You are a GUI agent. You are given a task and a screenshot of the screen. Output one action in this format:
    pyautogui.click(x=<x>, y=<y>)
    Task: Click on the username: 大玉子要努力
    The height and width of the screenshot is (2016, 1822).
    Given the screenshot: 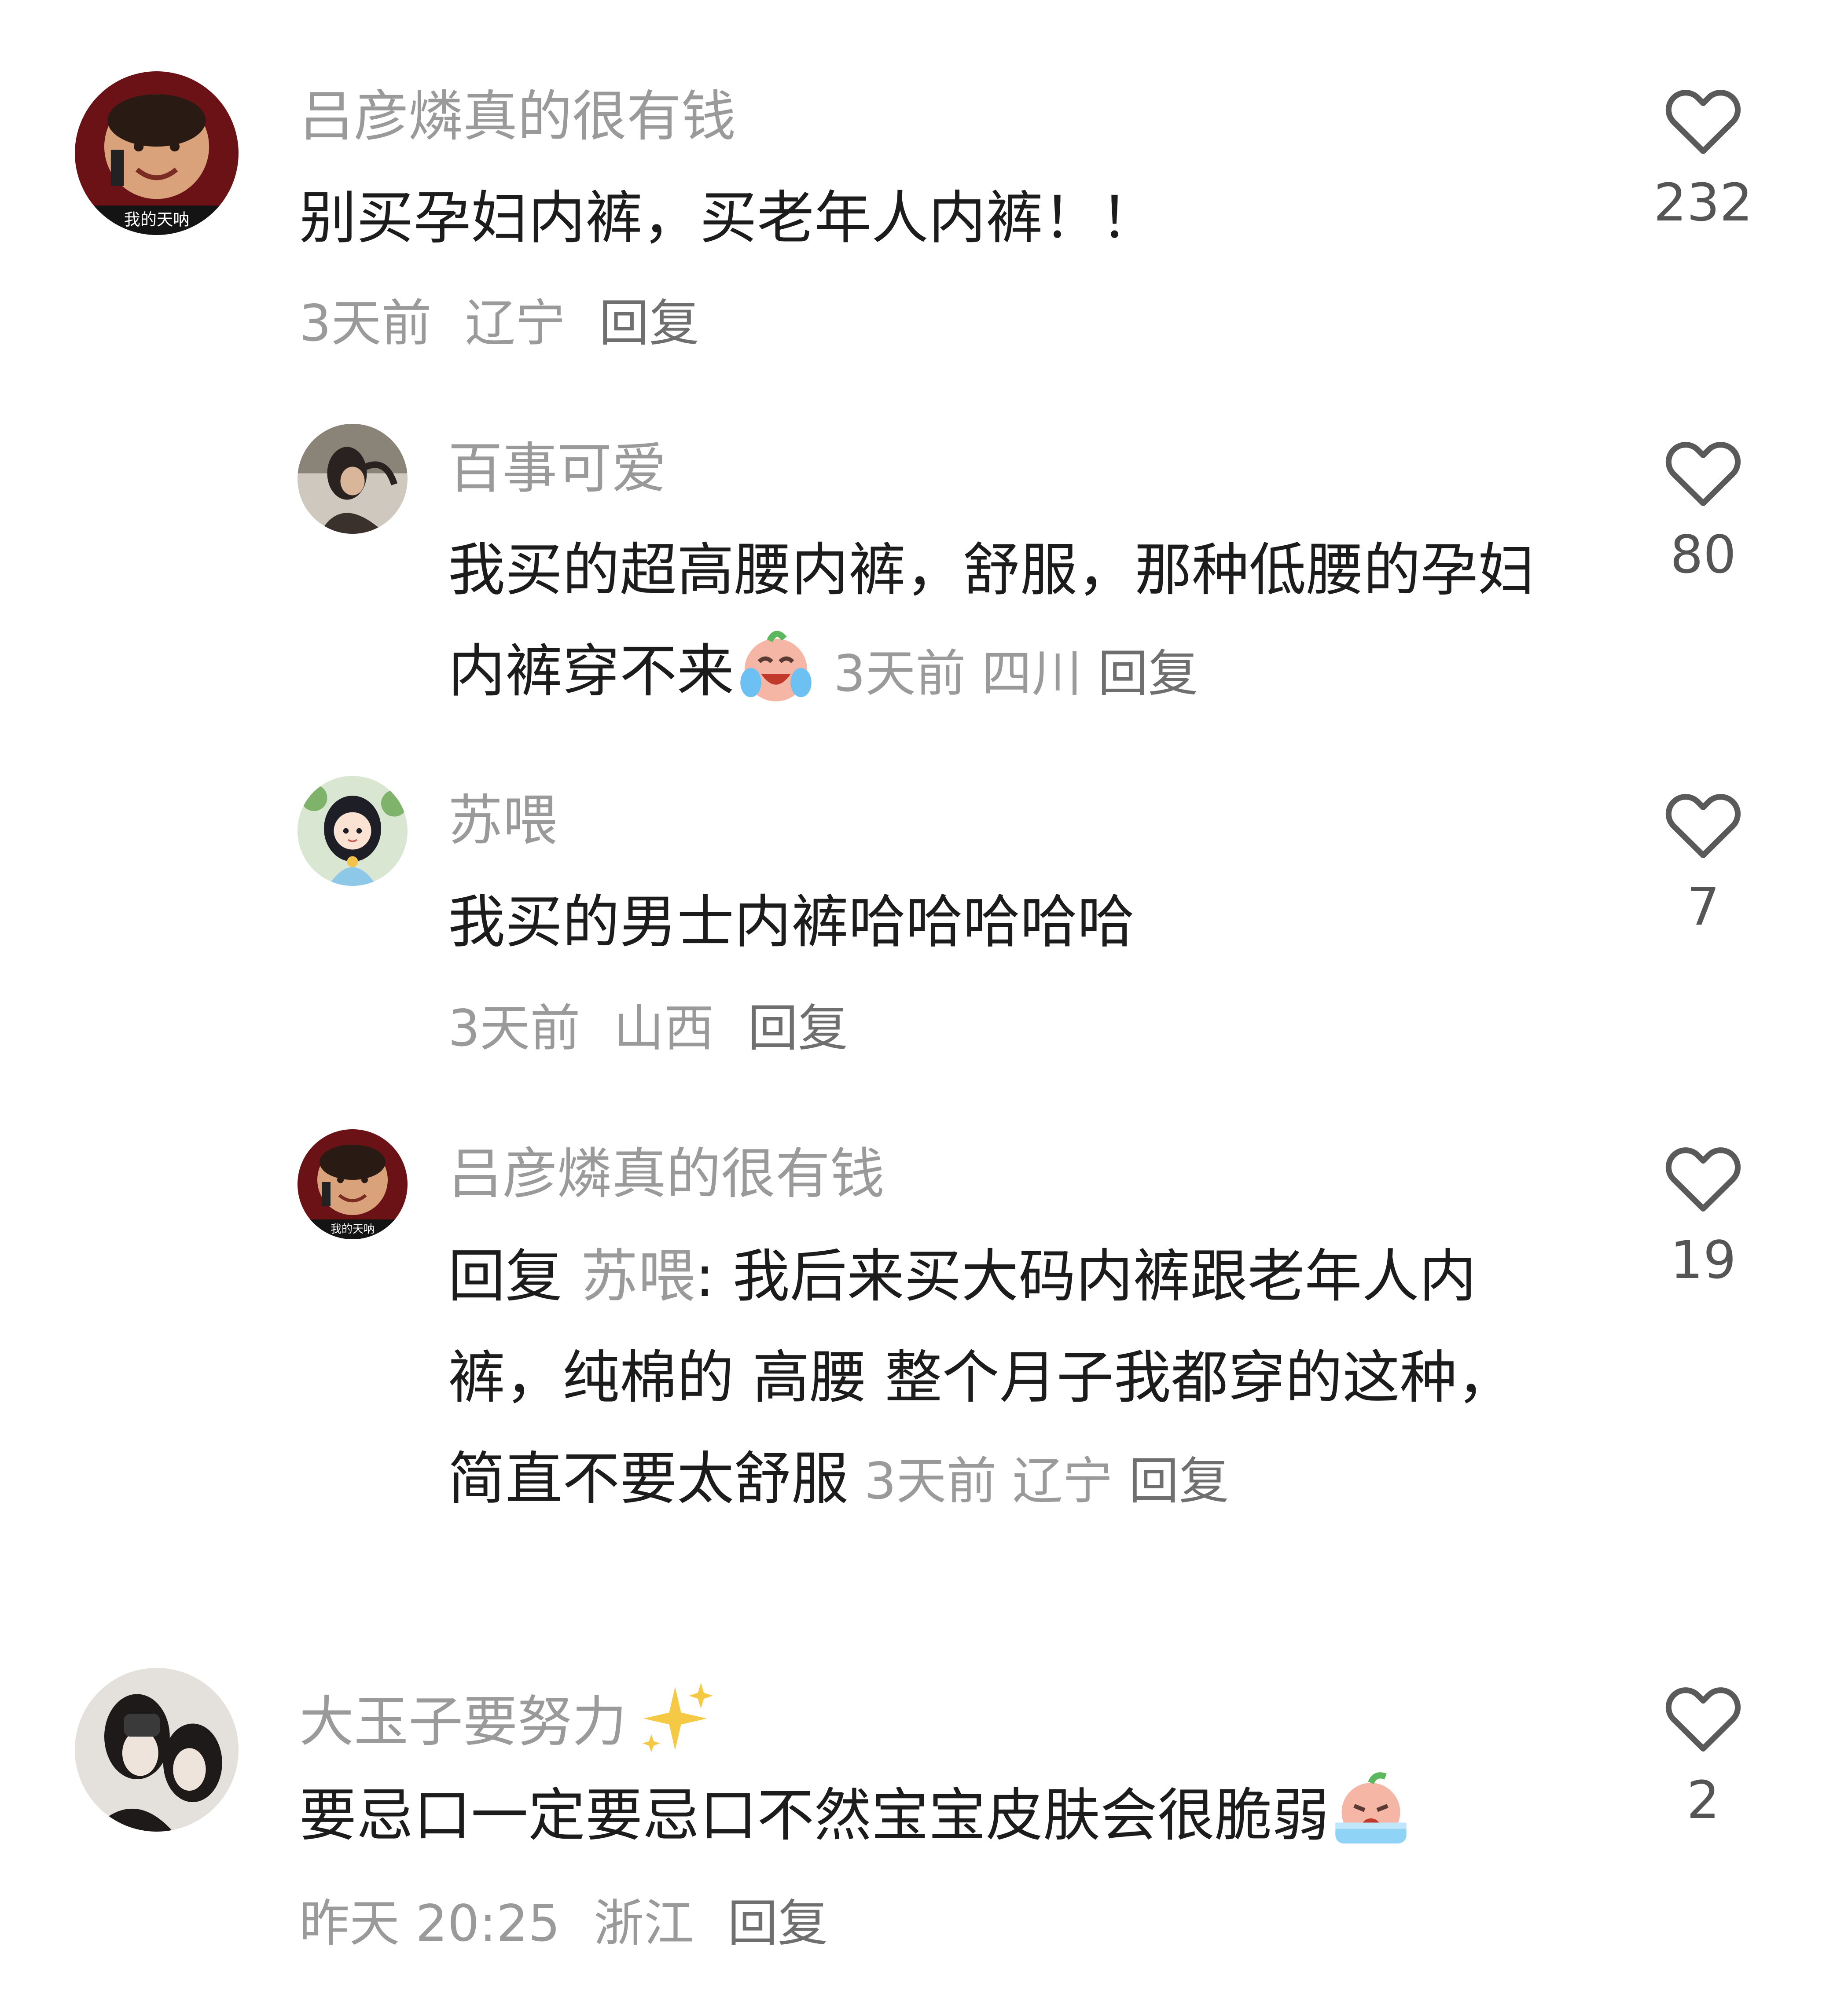 What is the action you would take?
    pyautogui.click(x=507, y=1718)
    